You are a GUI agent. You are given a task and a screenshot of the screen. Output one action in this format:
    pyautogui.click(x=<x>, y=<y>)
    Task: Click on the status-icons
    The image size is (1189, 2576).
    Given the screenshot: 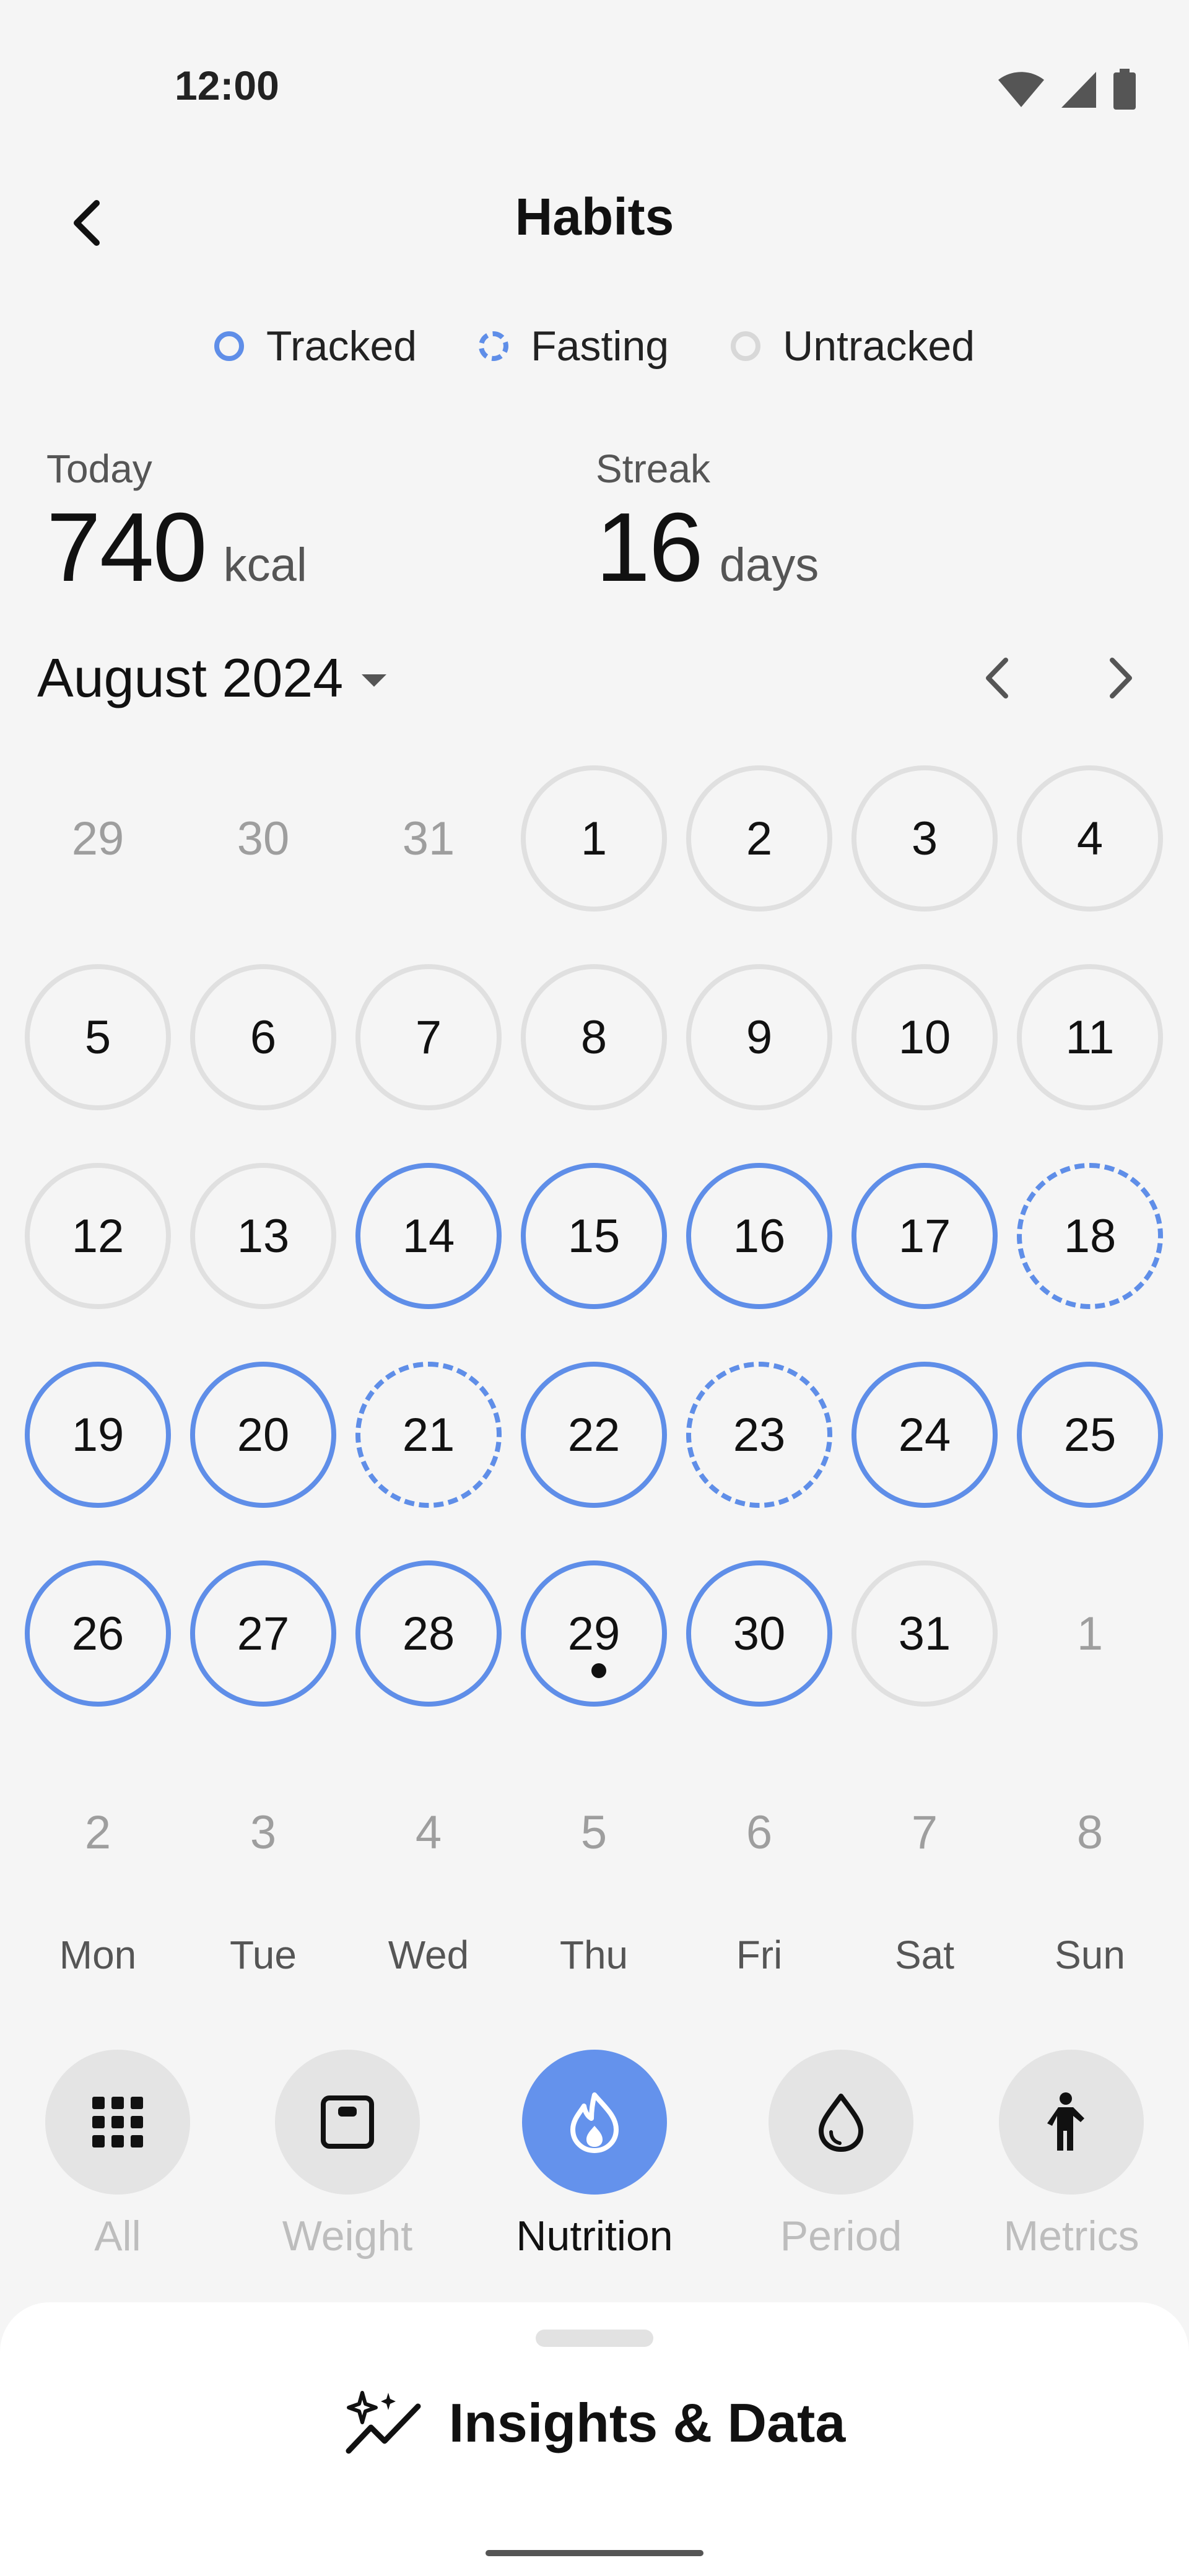 What is the action you would take?
    pyautogui.click(x=1067, y=89)
    